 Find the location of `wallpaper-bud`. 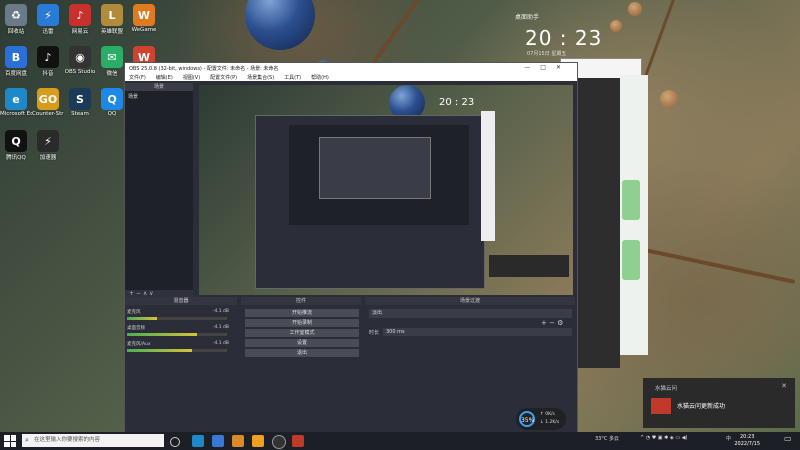

wallpaper-bud is located at coordinates (669, 99).